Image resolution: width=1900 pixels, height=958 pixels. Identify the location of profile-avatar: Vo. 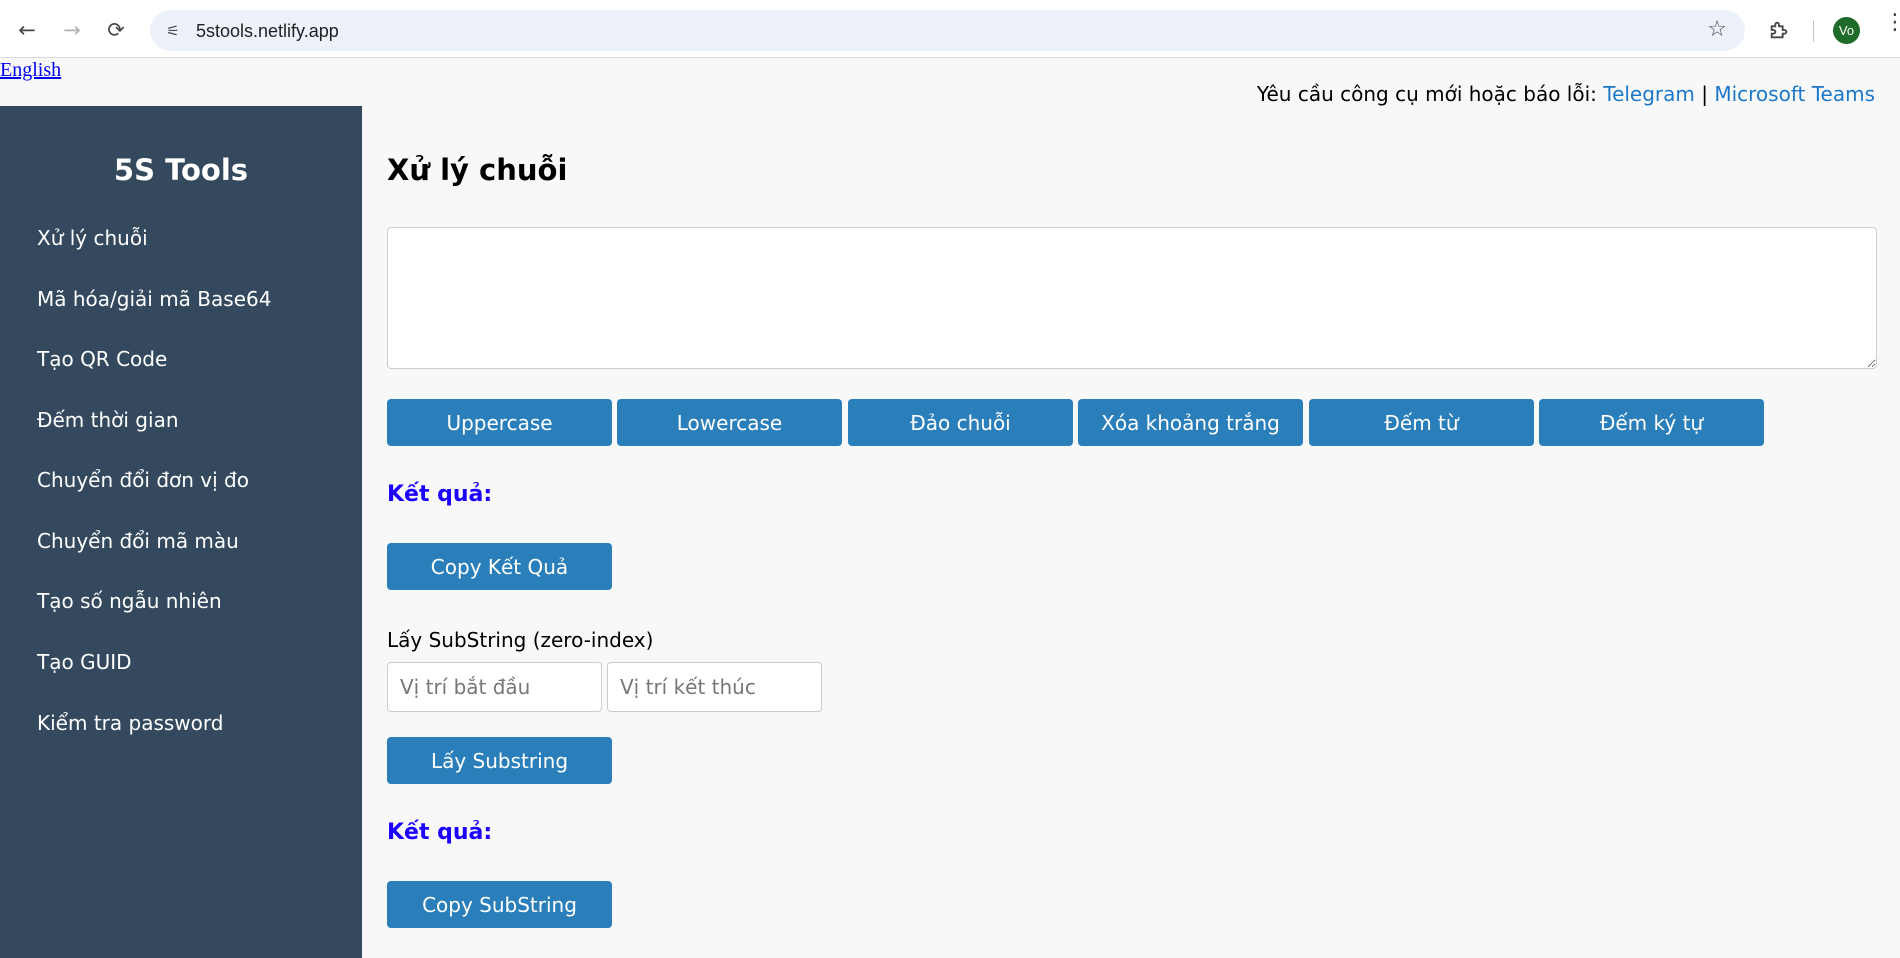
(1846, 30).